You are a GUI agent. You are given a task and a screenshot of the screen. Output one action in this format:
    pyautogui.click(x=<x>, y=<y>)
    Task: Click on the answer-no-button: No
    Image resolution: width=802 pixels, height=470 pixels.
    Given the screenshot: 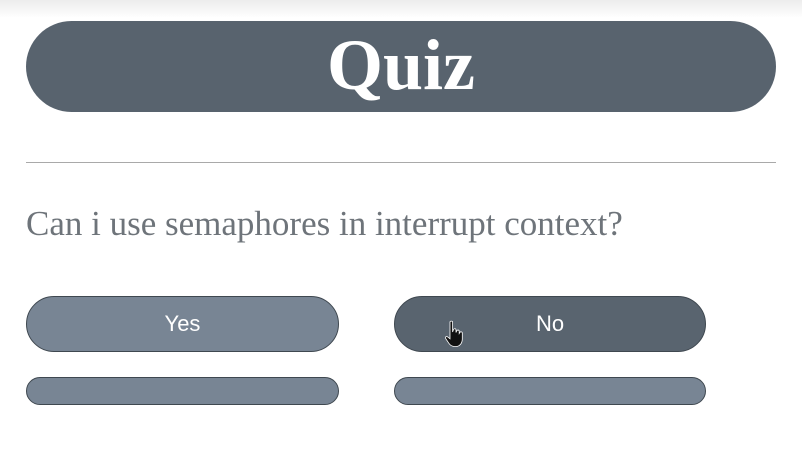 What is the action you would take?
    pyautogui.click(x=550, y=324)
    